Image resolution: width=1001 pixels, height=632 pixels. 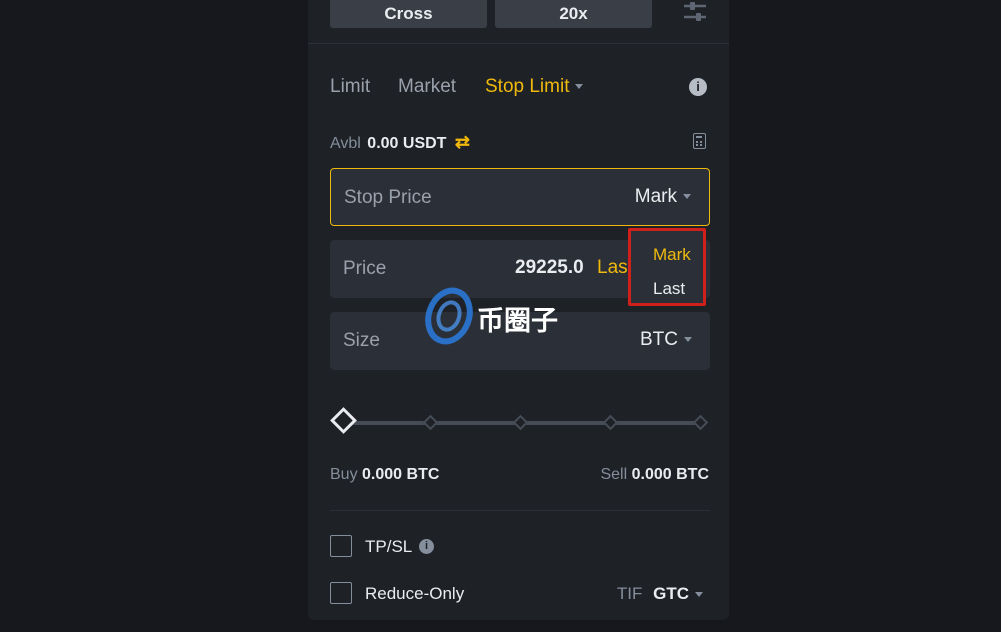 I want to click on sell-value: 0.000 BTC, so click(x=670, y=474).